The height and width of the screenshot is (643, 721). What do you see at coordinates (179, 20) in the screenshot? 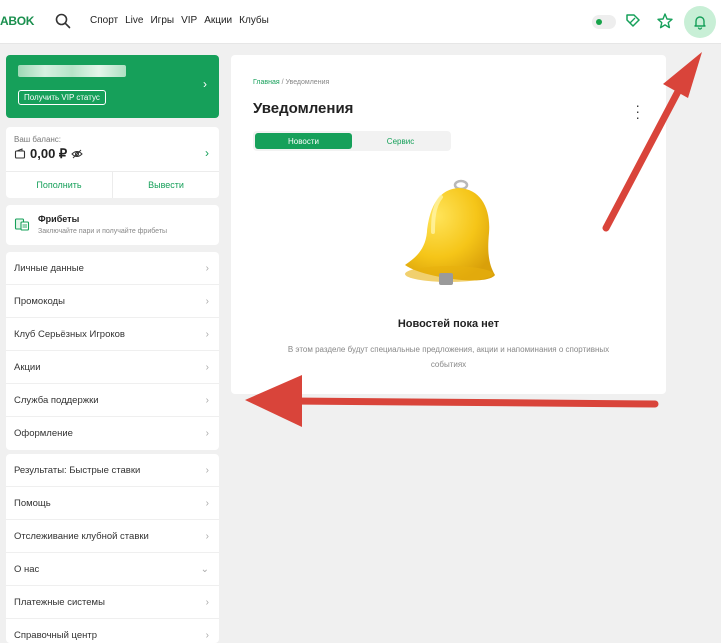
I see `main-nav: Спорт Live Игры VIP Акции Клубы` at bounding box center [179, 20].